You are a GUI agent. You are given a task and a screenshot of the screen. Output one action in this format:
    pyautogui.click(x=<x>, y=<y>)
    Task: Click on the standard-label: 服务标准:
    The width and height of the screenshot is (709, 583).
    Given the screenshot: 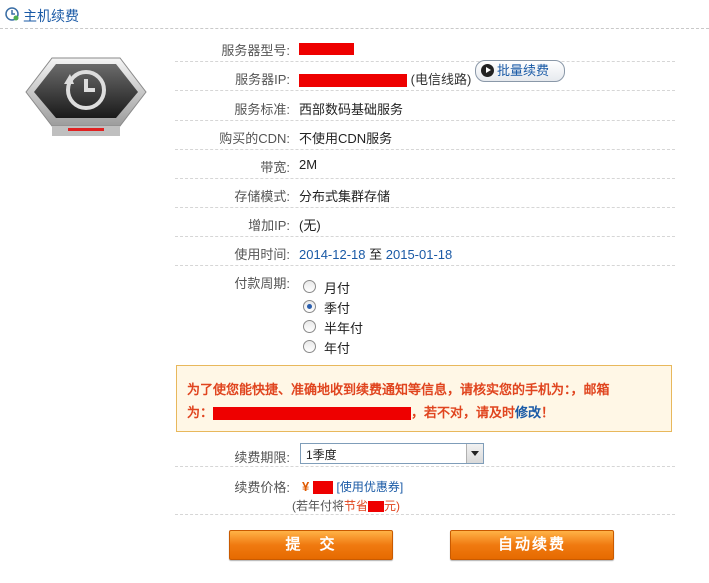 What is the action you would take?
    pyautogui.click(x=262, y=109)
    